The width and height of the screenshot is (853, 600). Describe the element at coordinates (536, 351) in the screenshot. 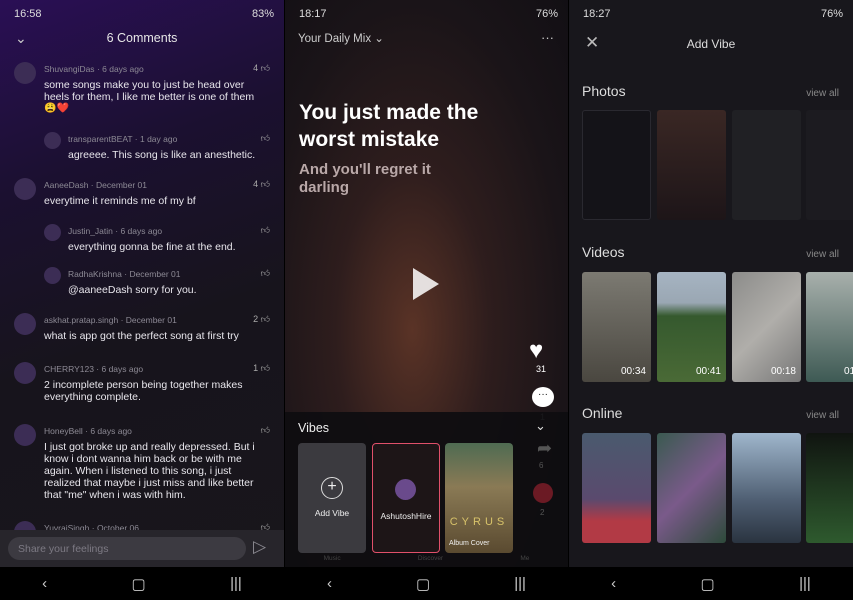

I see `heart-icon: ♥` at that location.